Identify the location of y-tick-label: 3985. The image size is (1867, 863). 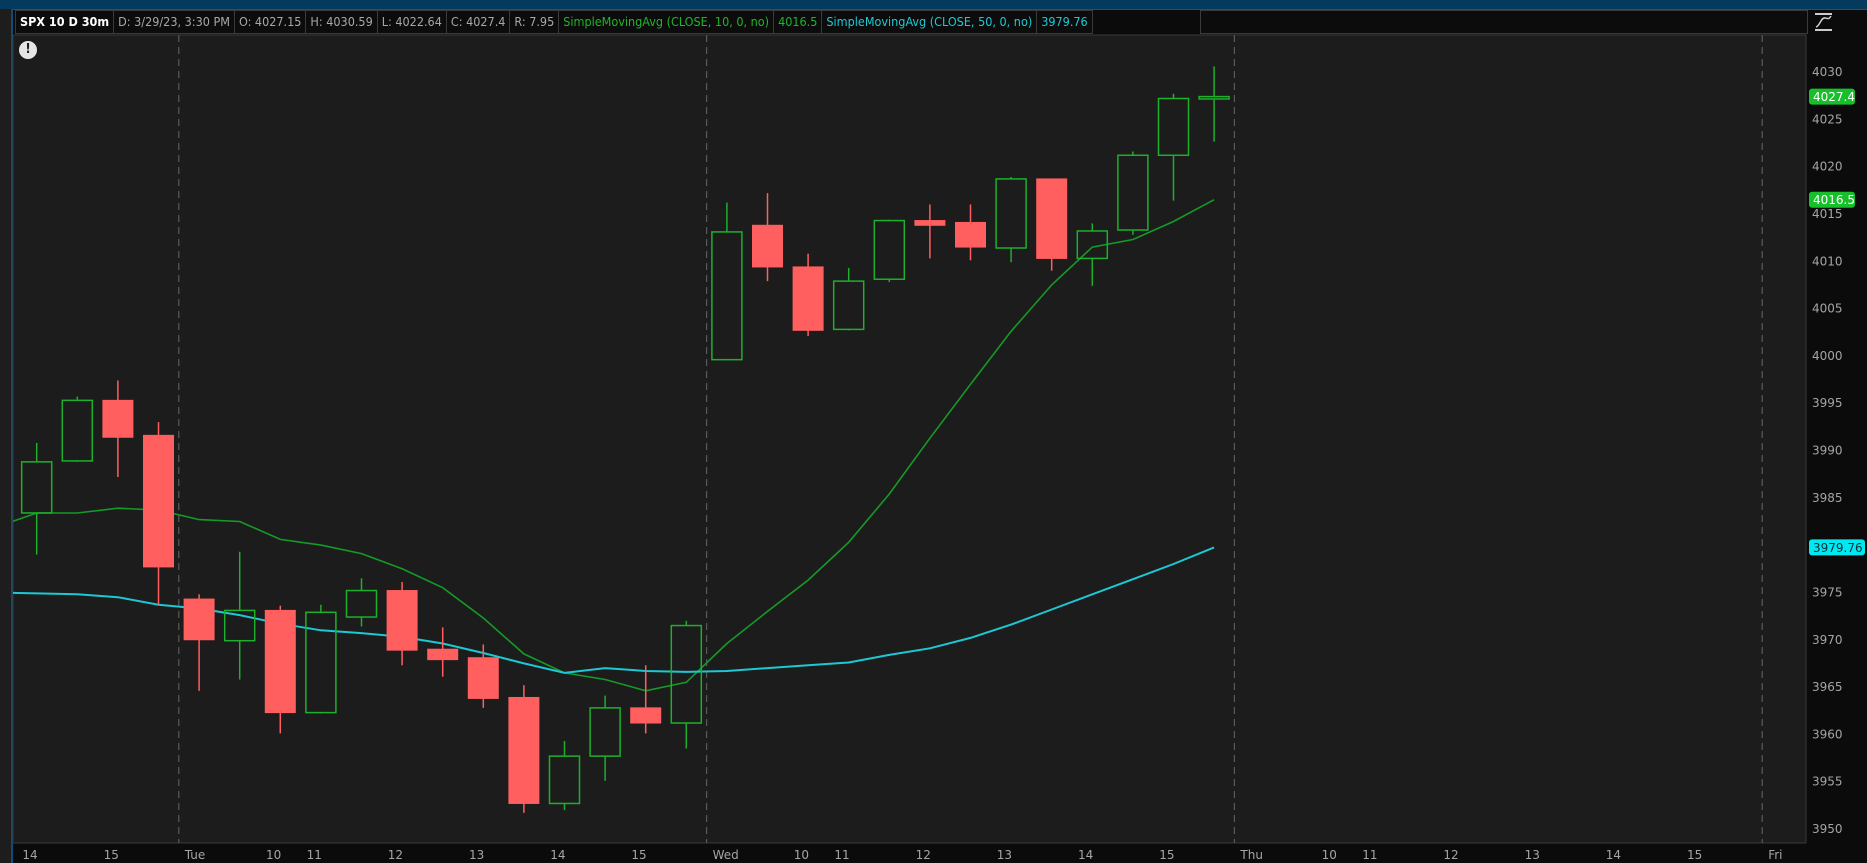
(1827, 498).